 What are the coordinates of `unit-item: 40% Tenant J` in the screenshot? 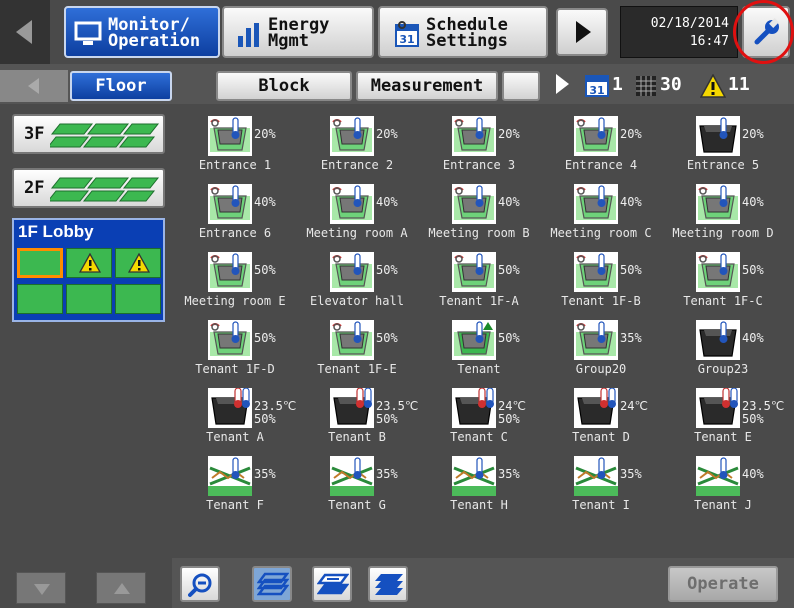 It's located at (723, 484).